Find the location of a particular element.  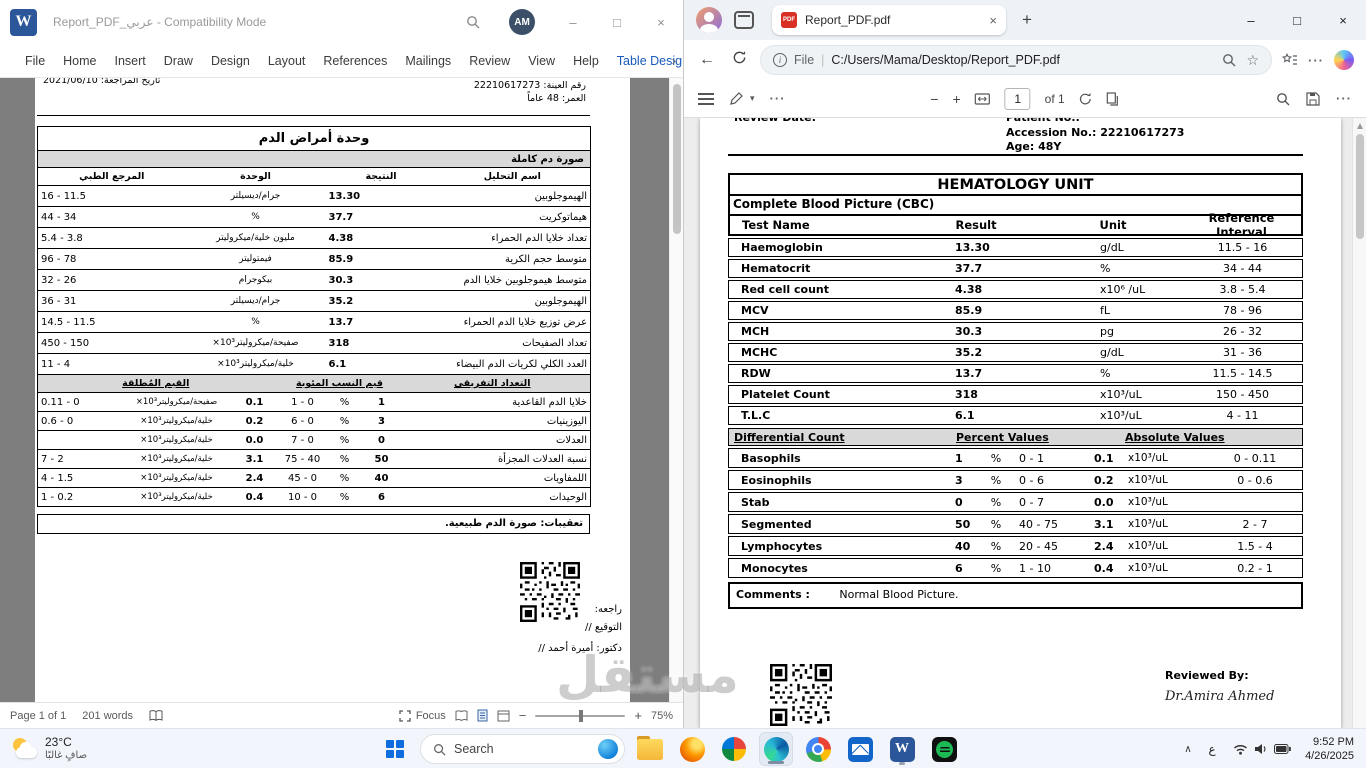

copilot-icon is located at coordinates (1344, 60).